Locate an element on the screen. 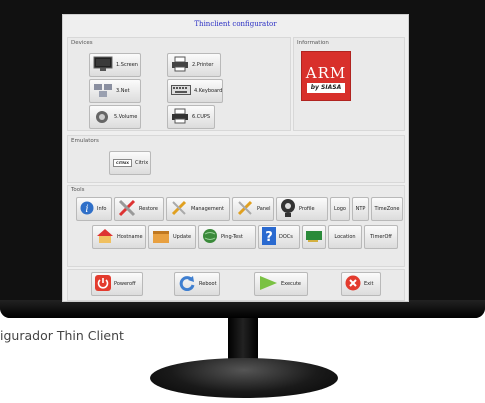 The height and width of the screenshot is (403, 485). timeroff-button: TimerOff is located at coordinates (381, 237).